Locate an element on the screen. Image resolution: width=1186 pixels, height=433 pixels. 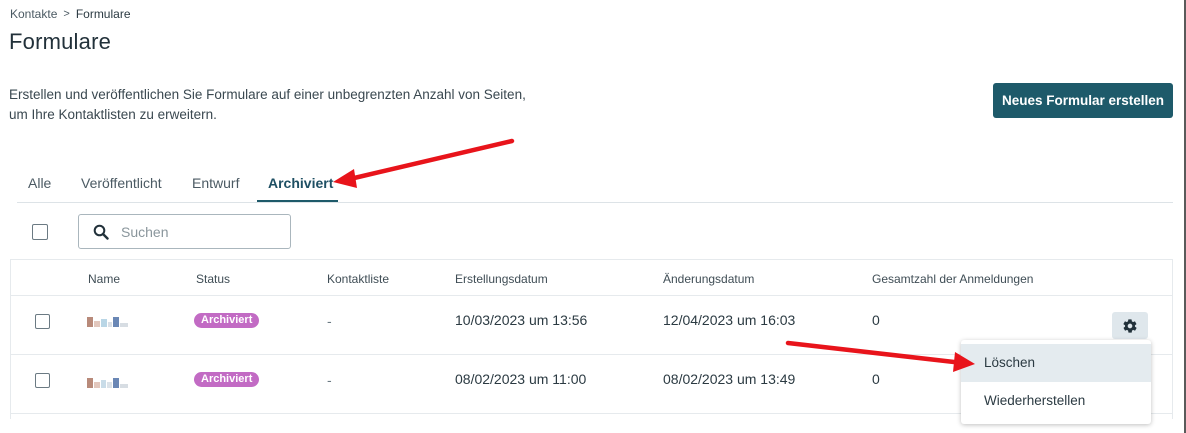
page-title: Formulare is located at coordinates (60, 41).